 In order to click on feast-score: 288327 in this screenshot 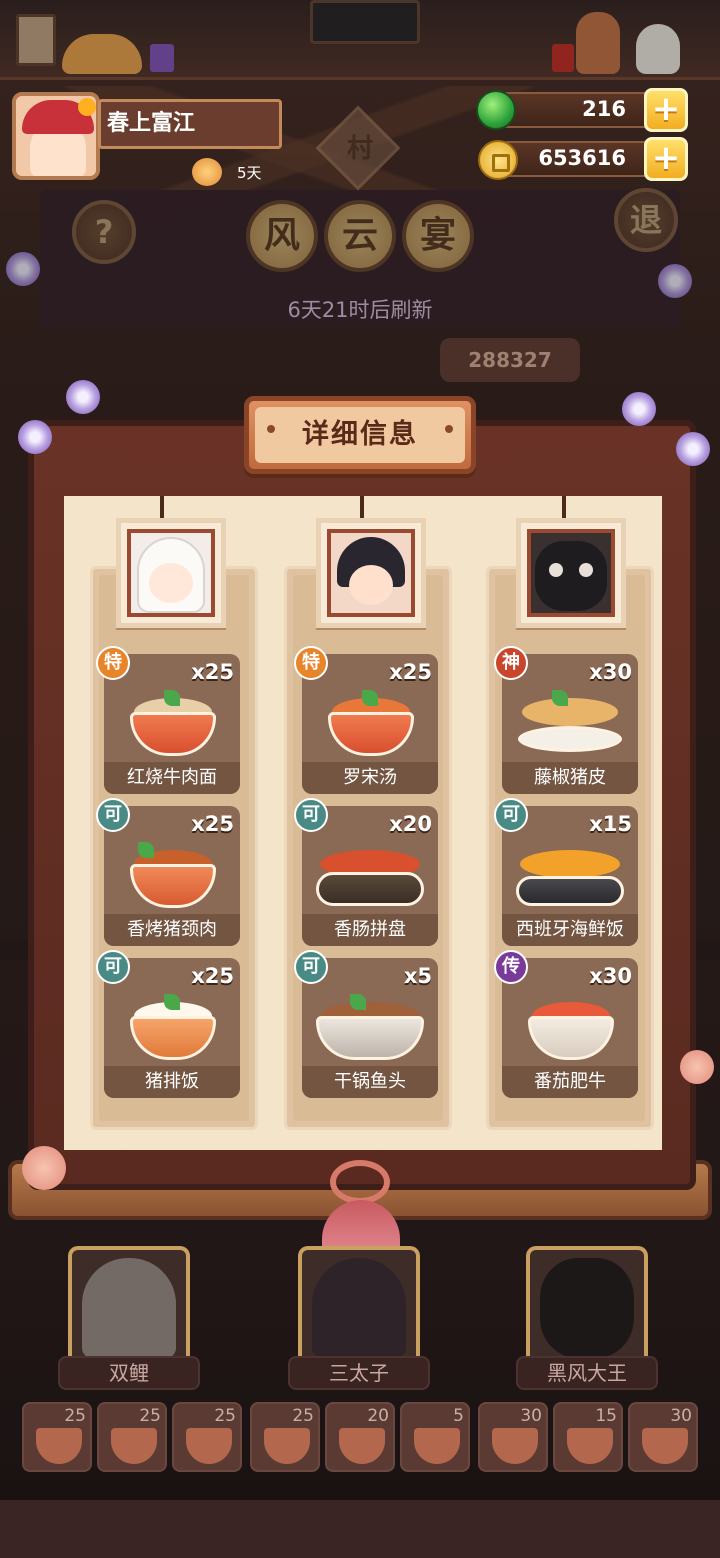, I will do `click(510, 360)`.